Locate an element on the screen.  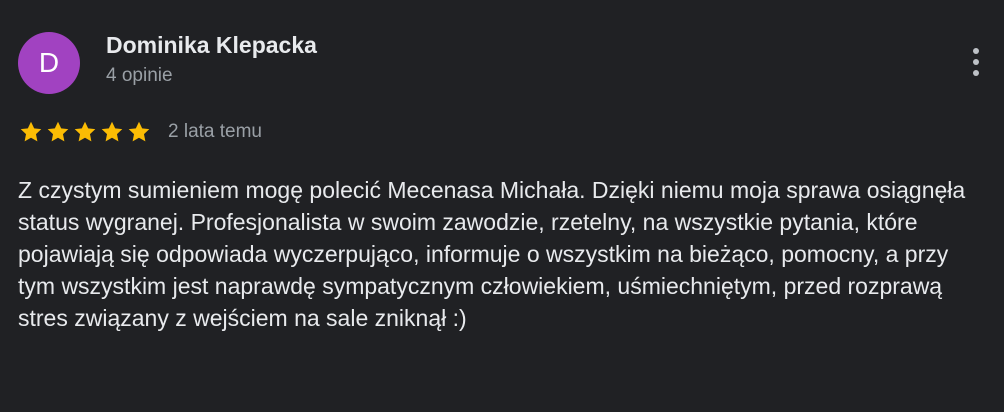
avatar: D is located at coordinates (49, 63).